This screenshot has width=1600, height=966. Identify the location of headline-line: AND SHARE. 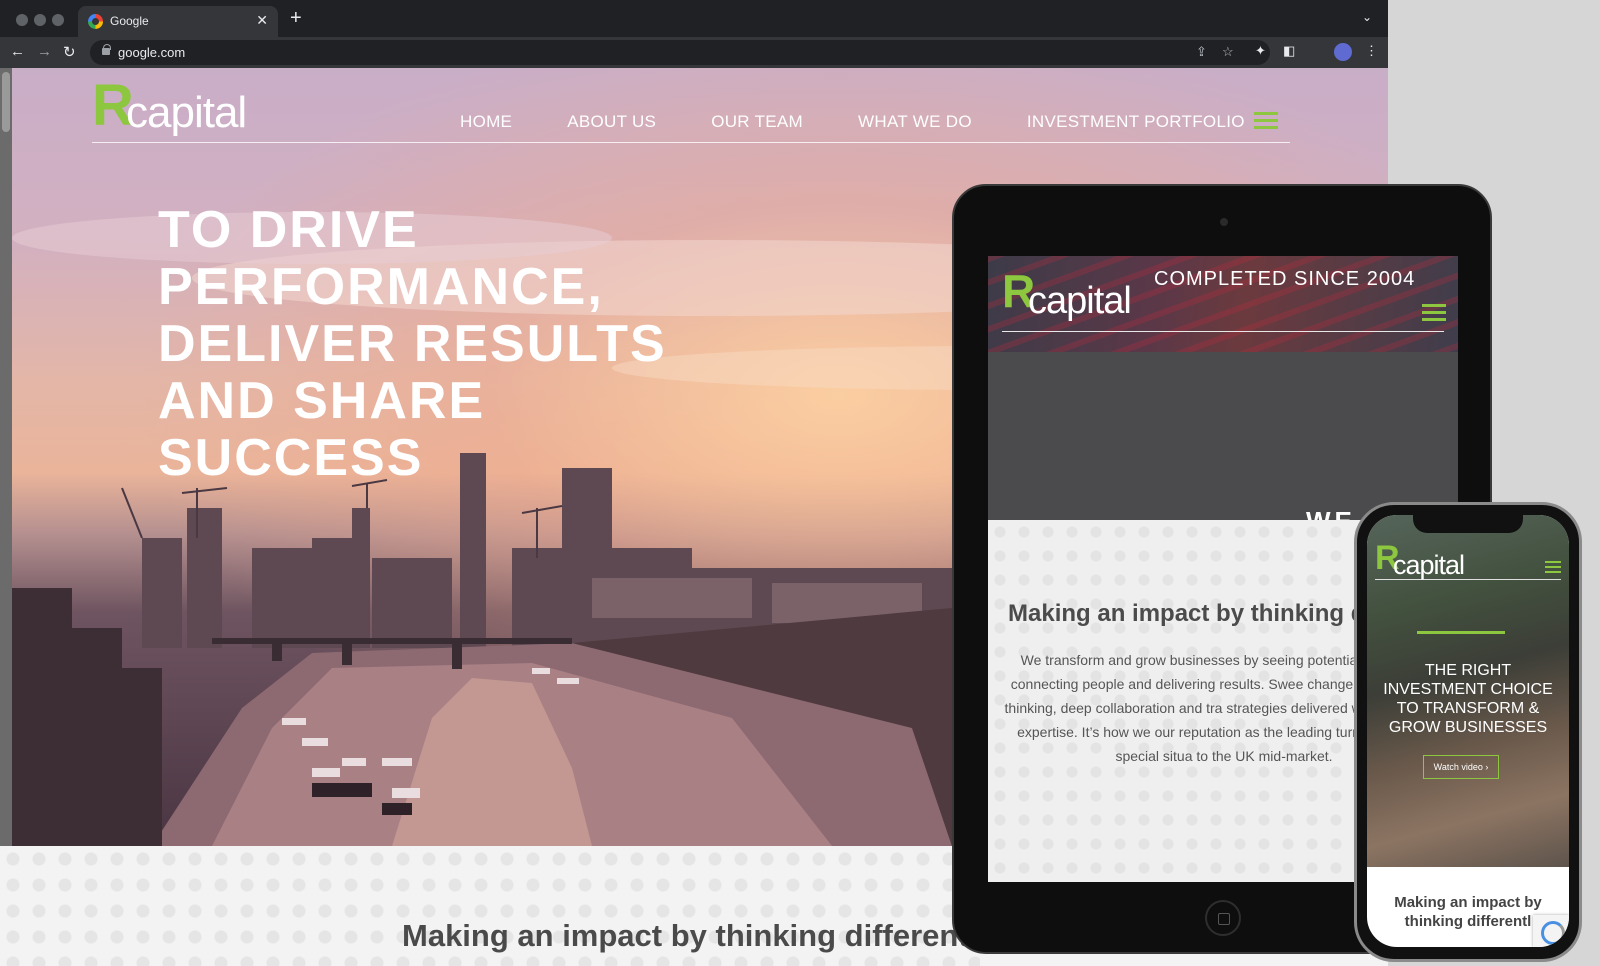
(322, 401).